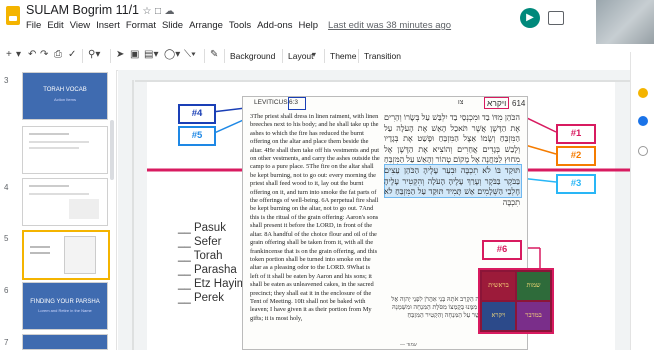  I want to click on parasha-name: צו, so click(461, 102).